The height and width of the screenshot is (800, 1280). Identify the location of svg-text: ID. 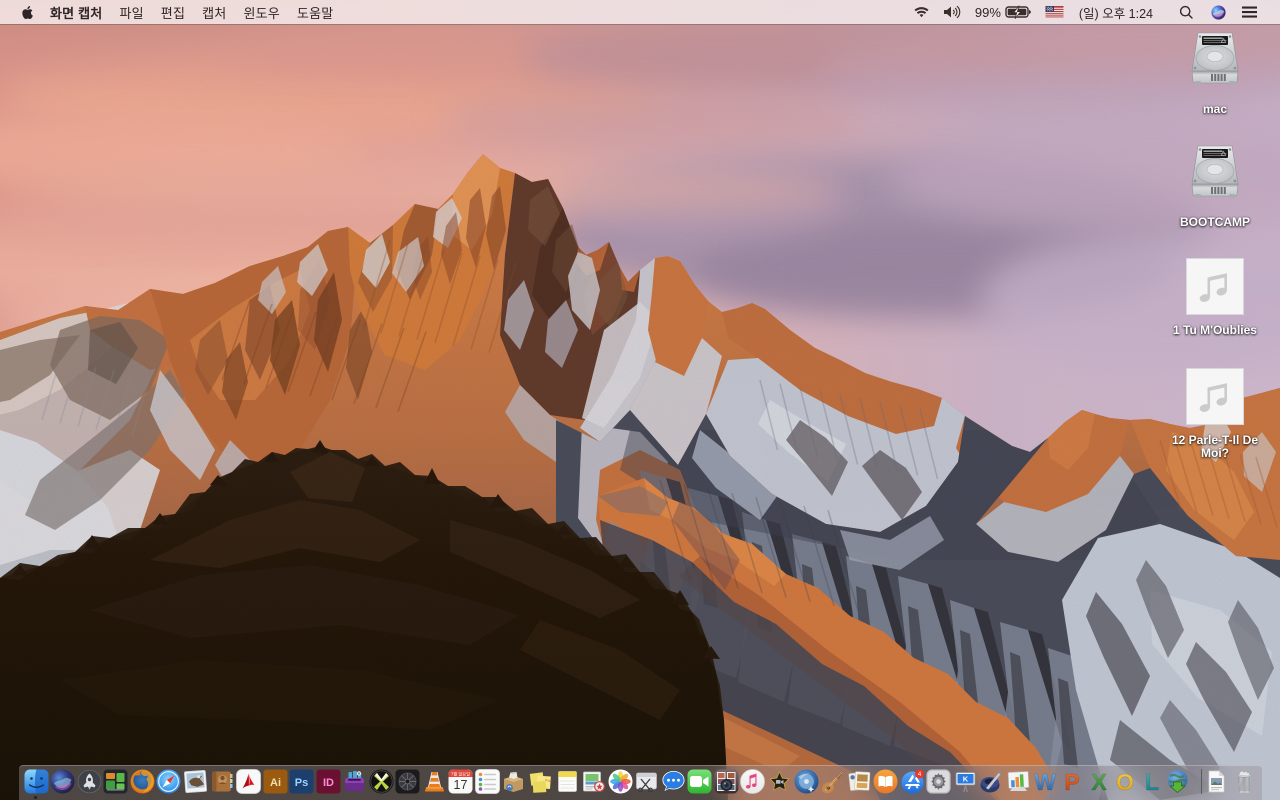
(328, 783).